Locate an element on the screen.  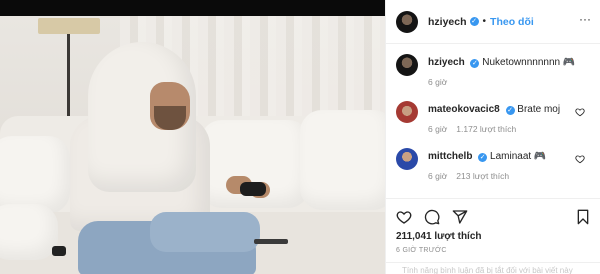
person-beard is located at coordinates (170, 118).